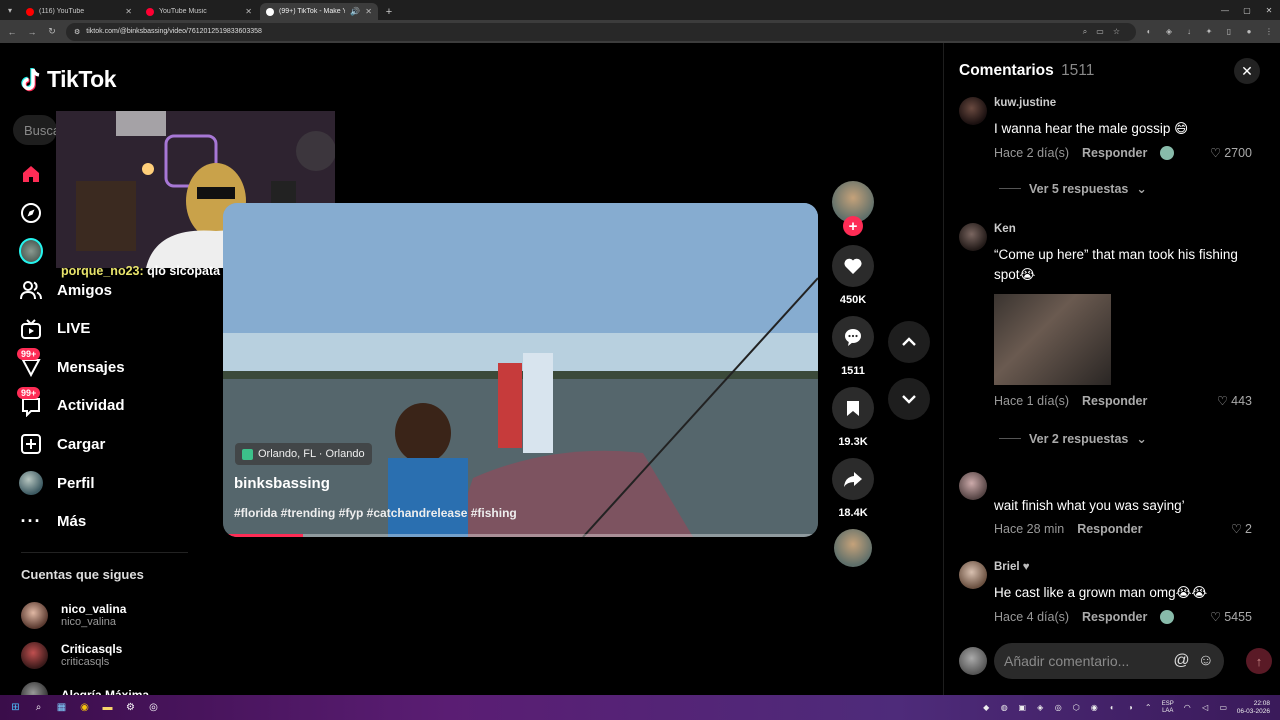 This screenshot has height=720, width=1280. Describe the element at coordinates (1148, 707) in the screenshot. I see `tray-overflow-icon: ⌃` at that location.